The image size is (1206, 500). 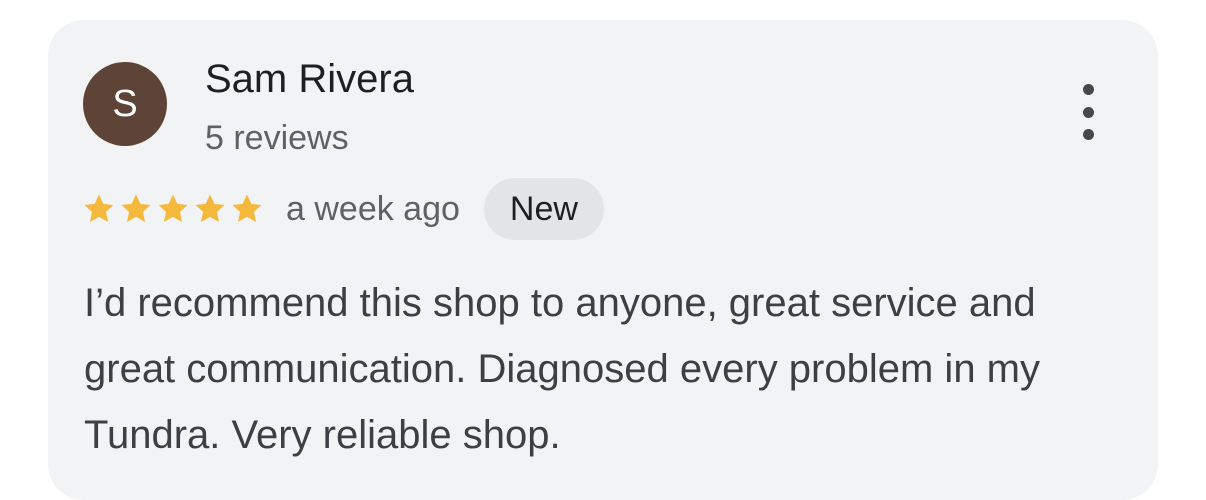 What do you see at coordinates (309, 79) in the screenshot?
I see `author-name: Sam Rivera` at bounding box center [309, 79].